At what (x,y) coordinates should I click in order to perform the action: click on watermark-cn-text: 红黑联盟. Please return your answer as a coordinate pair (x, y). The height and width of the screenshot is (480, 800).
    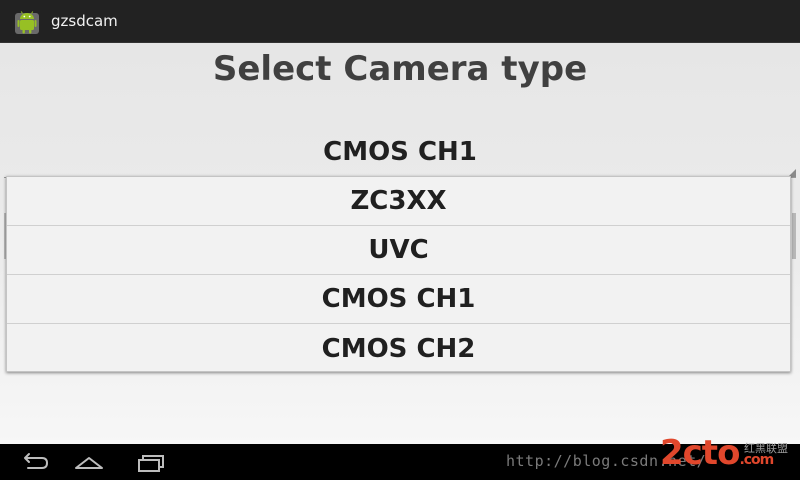
    Looking at the image, I should click on (766, 448).